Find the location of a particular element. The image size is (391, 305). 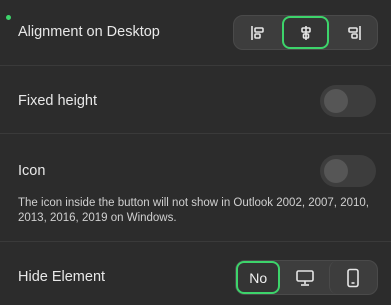

align-center-button is located at coordinates (305, 32).